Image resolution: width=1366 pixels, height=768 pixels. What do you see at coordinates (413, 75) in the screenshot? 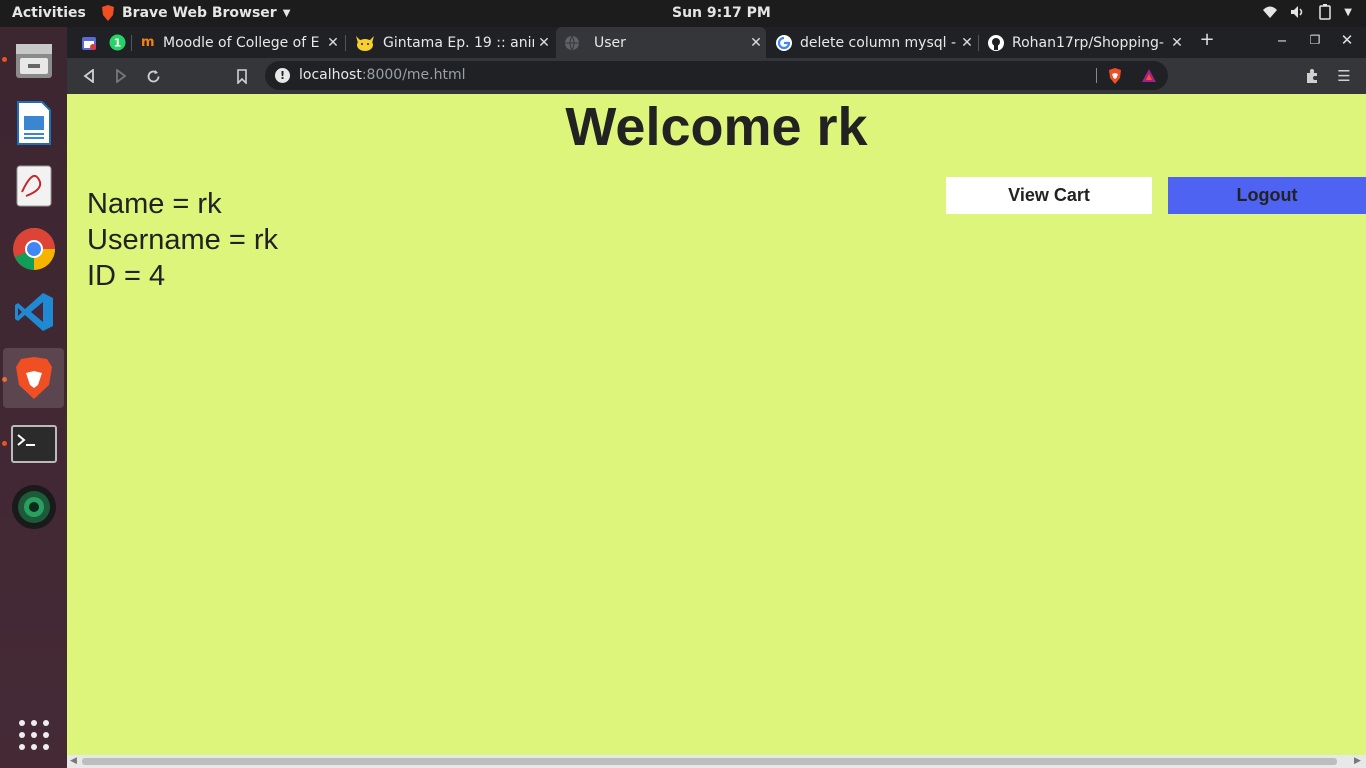
I see `url-path: :8000/me.html` at bounding box center [413, 75].